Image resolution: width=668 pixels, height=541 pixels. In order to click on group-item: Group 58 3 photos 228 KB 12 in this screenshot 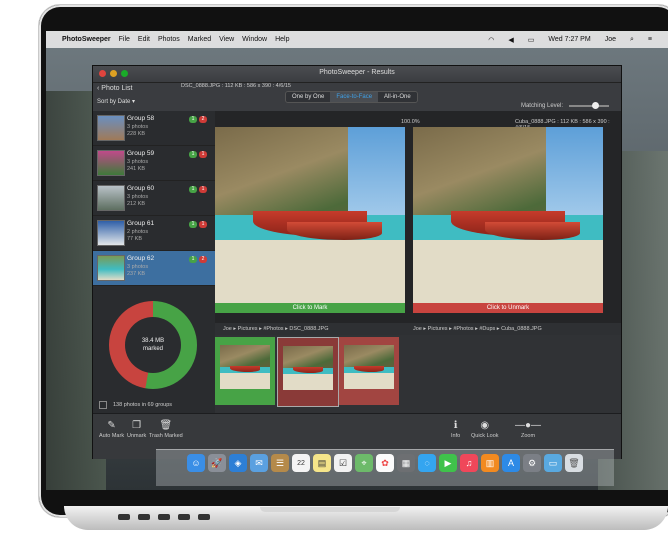, I will do `click(154, 128)`.